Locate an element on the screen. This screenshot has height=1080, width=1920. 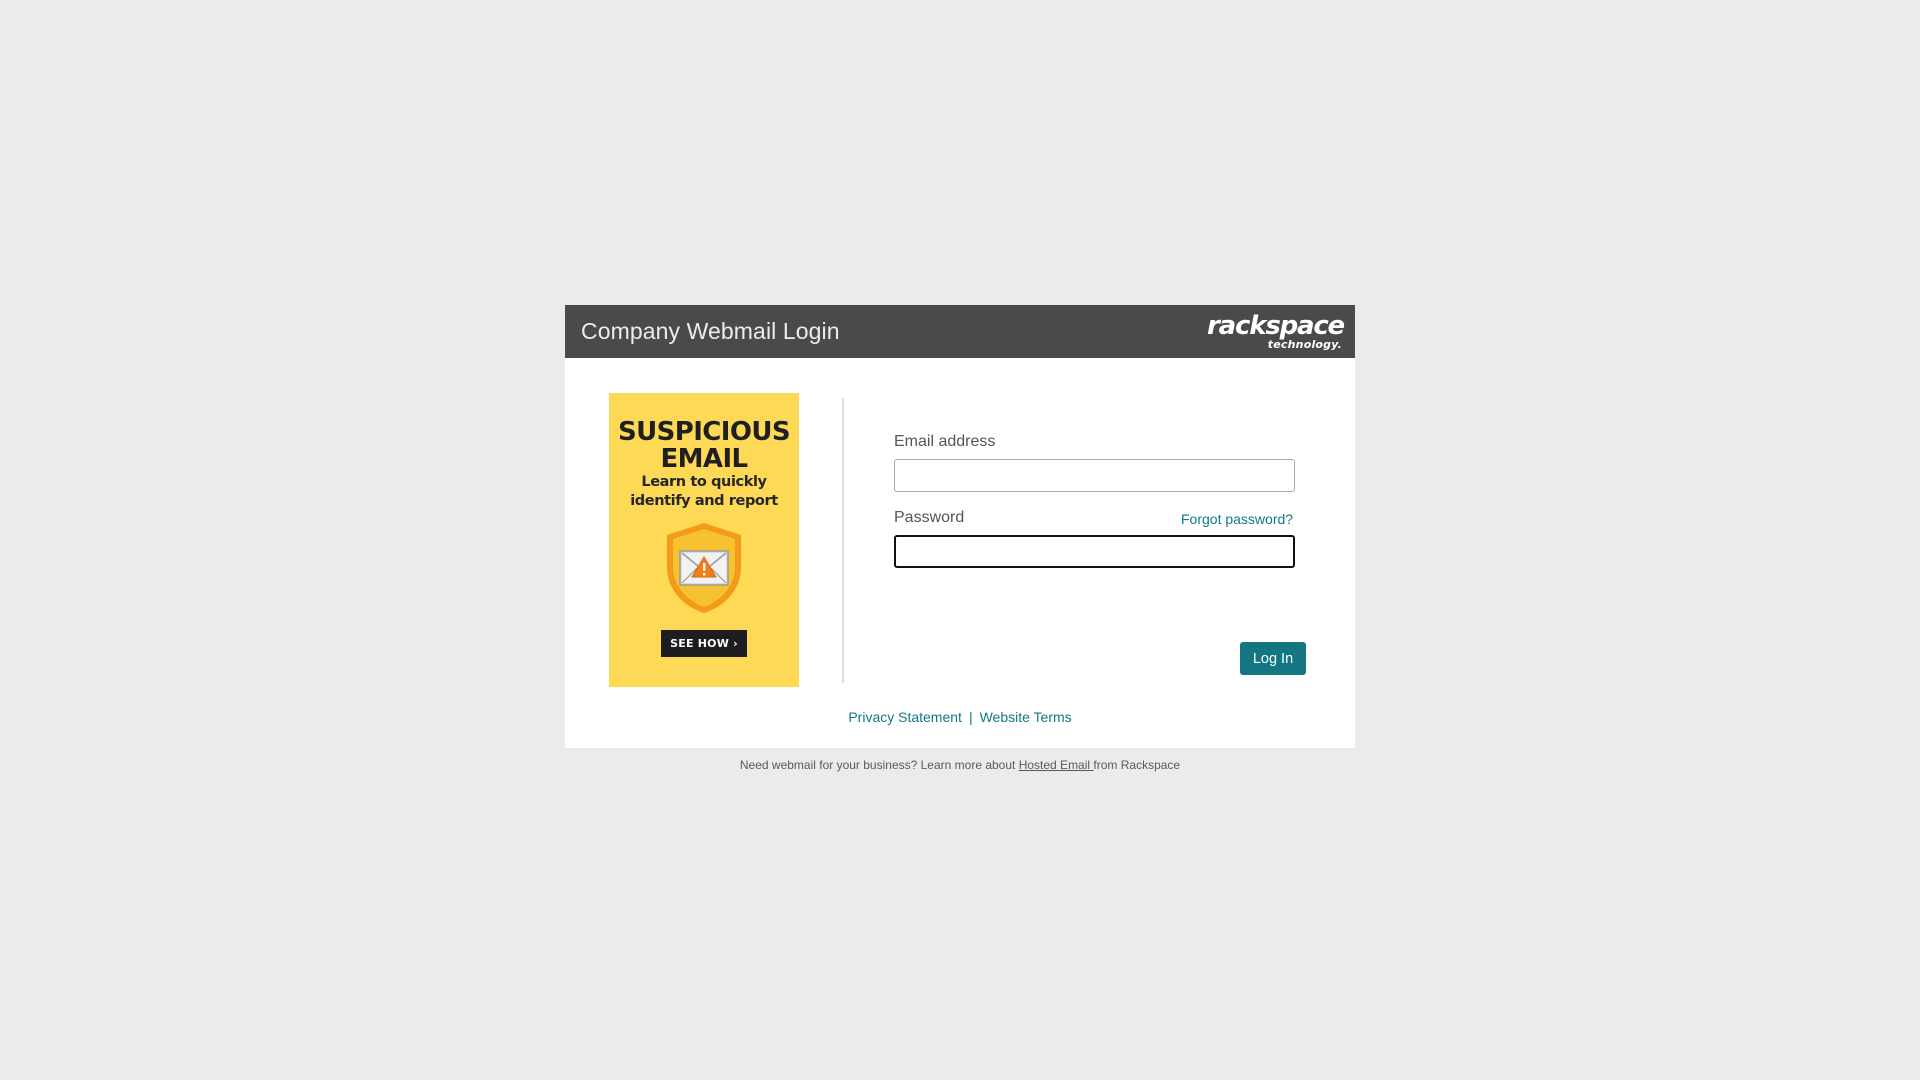
promo-headline-line2: EMAIL is located at coordinates (704, 459).